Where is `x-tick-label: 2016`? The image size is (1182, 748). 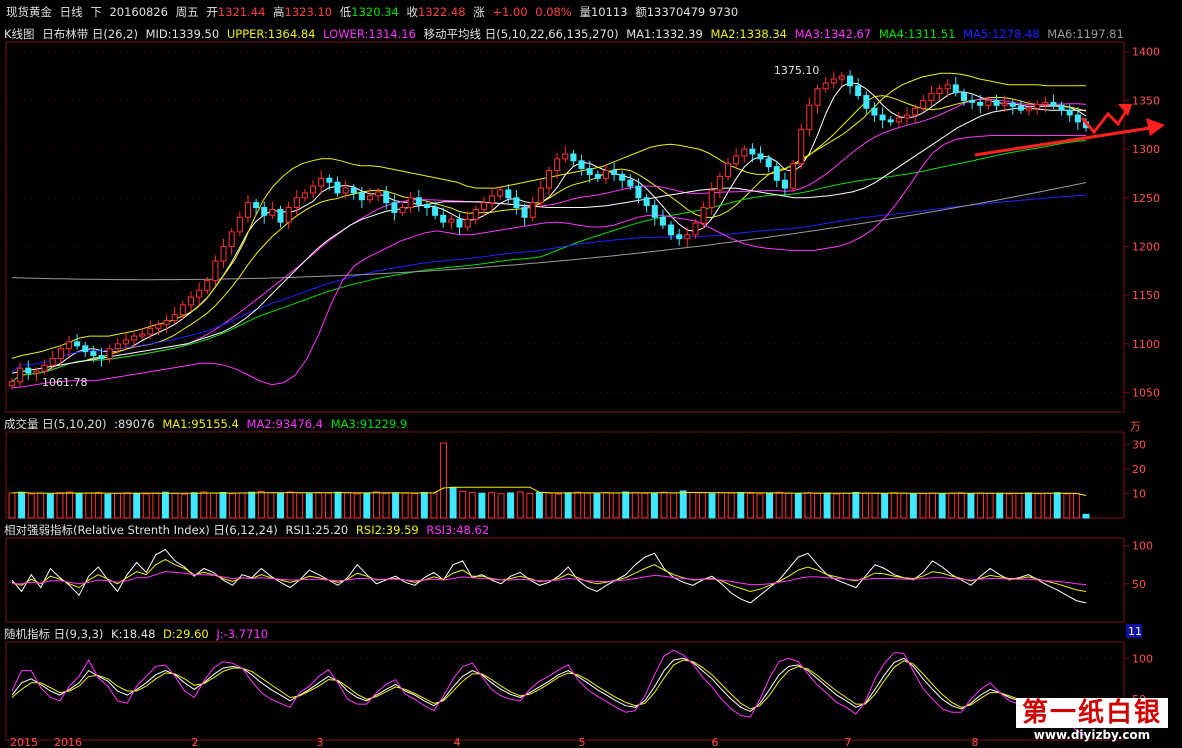
x-tick-label: 2016 is located at coordinates (68, 742).